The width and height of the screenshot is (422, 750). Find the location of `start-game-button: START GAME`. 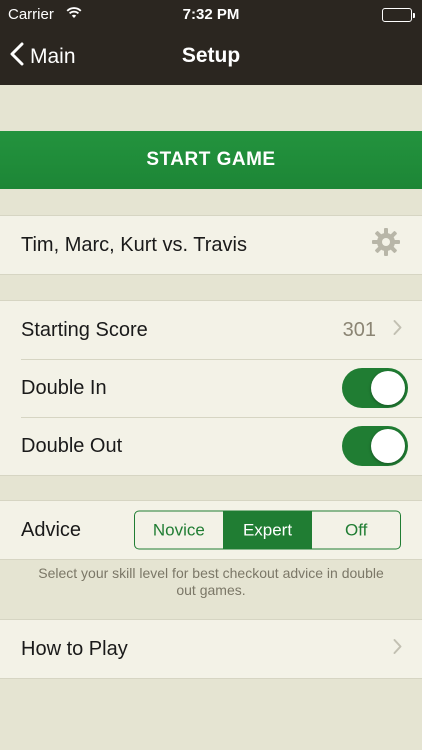

start-game-button: START GAME is located at coordinates (211, 160).